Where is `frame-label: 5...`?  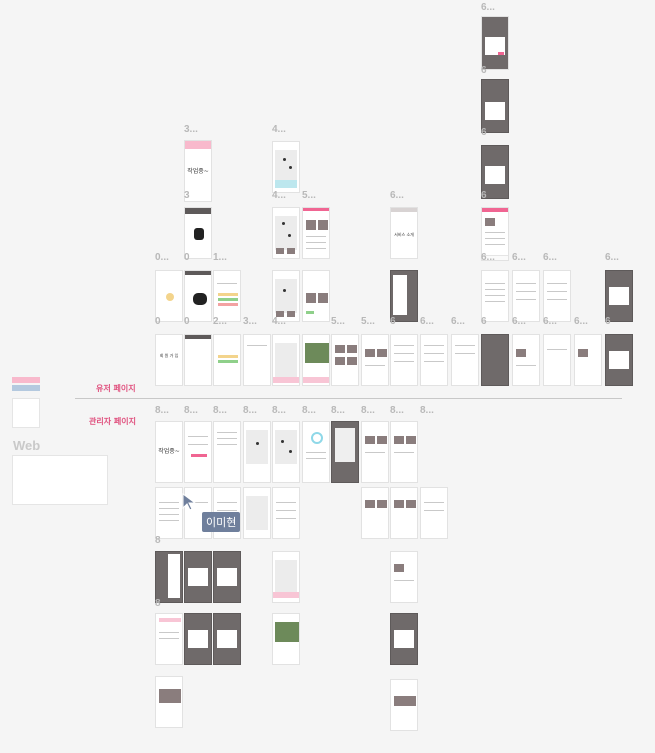
frame-label: 5... is located at coordinates (338, 321).